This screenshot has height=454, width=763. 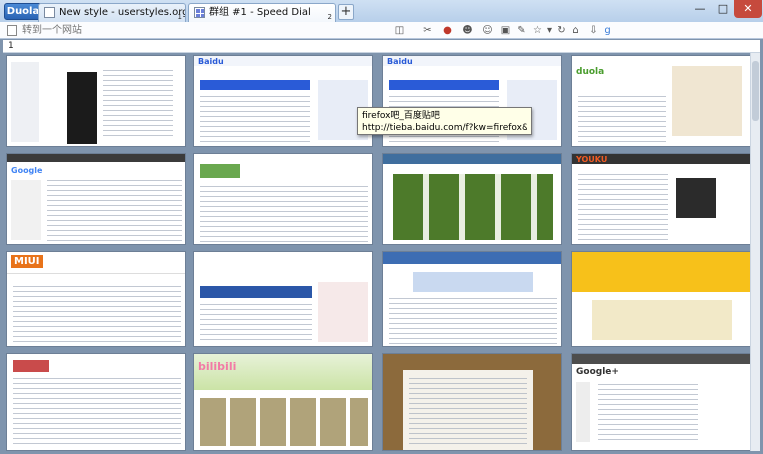 I want to click on tab-speed-dial: 群组 #1 - Speed Dial 2, so click(x=262, y=12).